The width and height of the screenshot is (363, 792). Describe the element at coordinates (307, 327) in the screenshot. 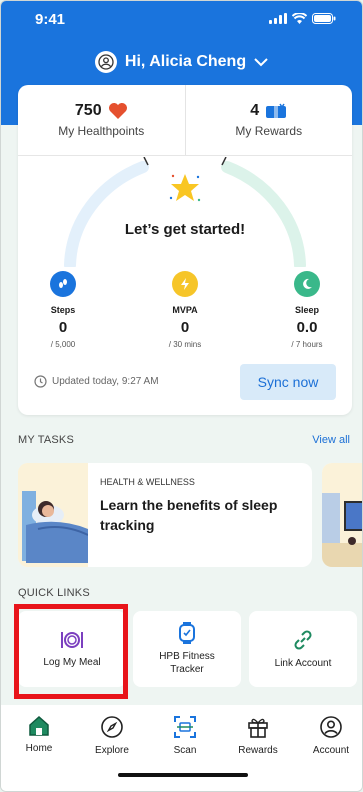

I see `metric-value: 0.0` at that location.